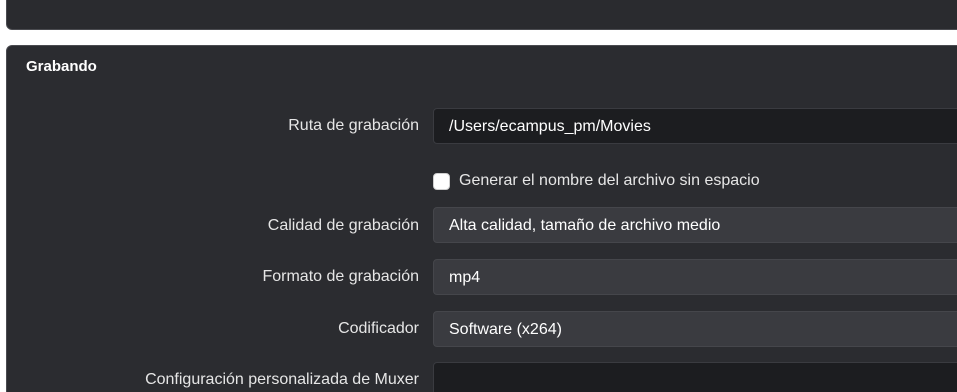 This screenshot has height=392, width=957. I want to click on muxer-settings-input, so click(695, 377).